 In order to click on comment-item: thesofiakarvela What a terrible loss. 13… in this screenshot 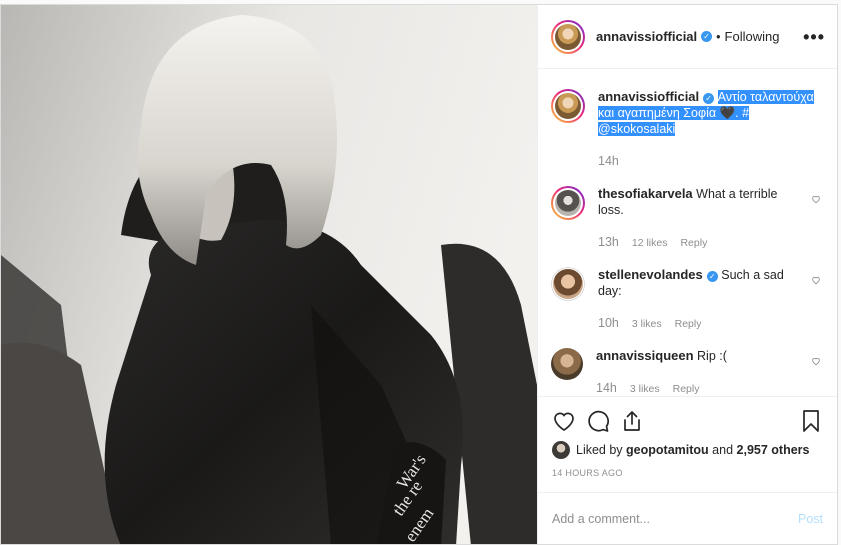, I will do `click(686, 217)`.